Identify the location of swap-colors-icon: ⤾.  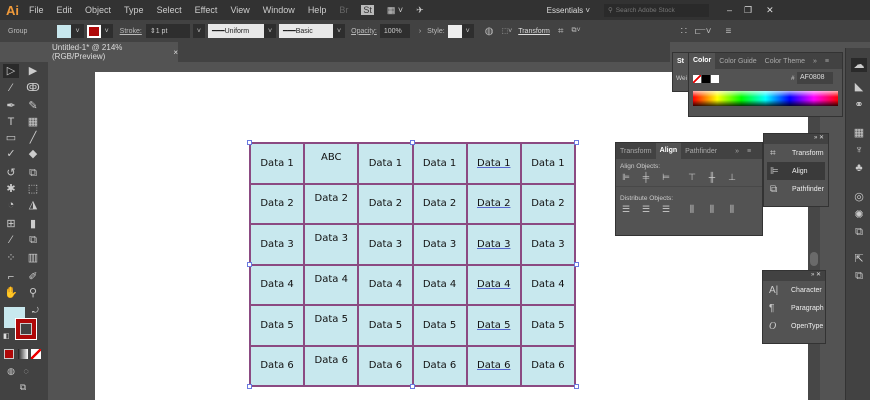
(35, 311).